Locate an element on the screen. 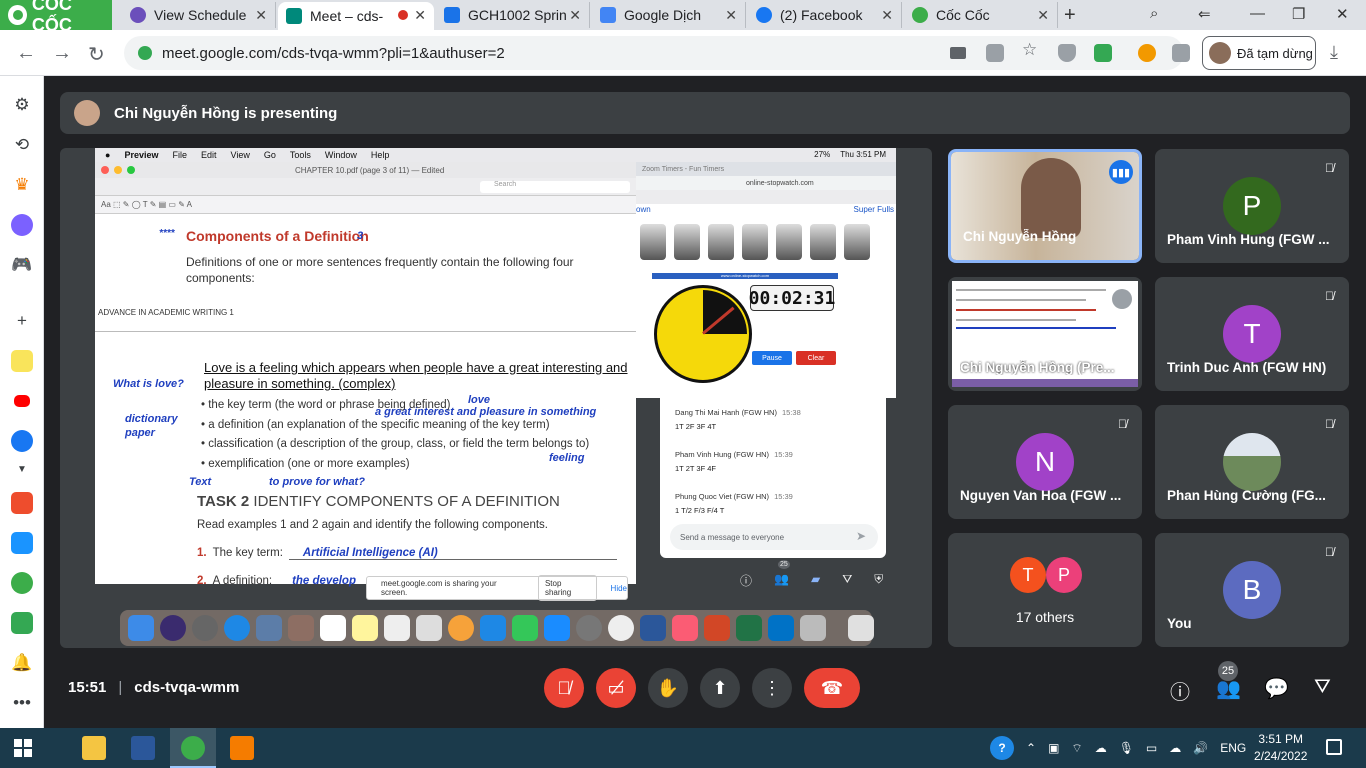 This screenshot has height=768, width=1366. reload-button: ↻ is located at coordinates (96, 54).